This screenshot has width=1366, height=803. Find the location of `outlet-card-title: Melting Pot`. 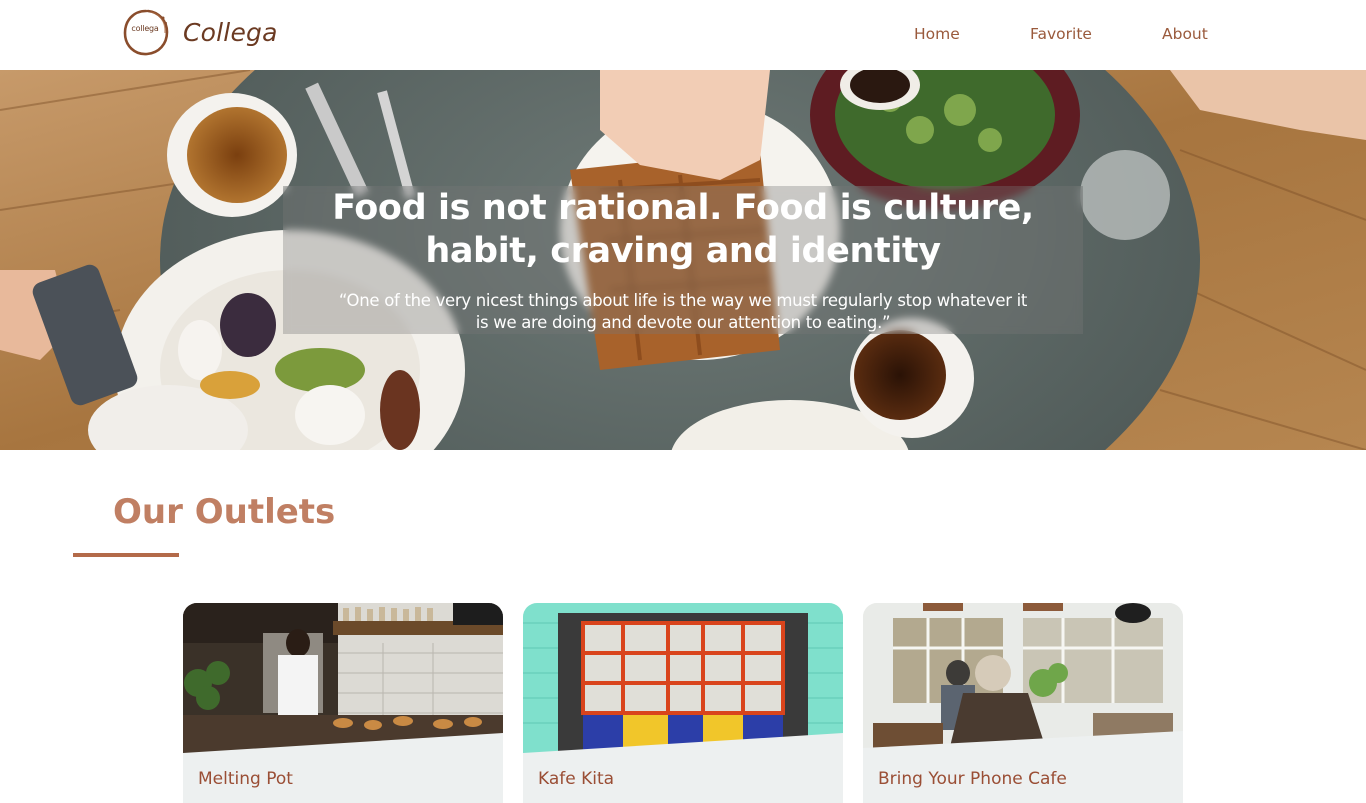

outlet-card-title: Melting Pot is located at coordinates (245, 779).